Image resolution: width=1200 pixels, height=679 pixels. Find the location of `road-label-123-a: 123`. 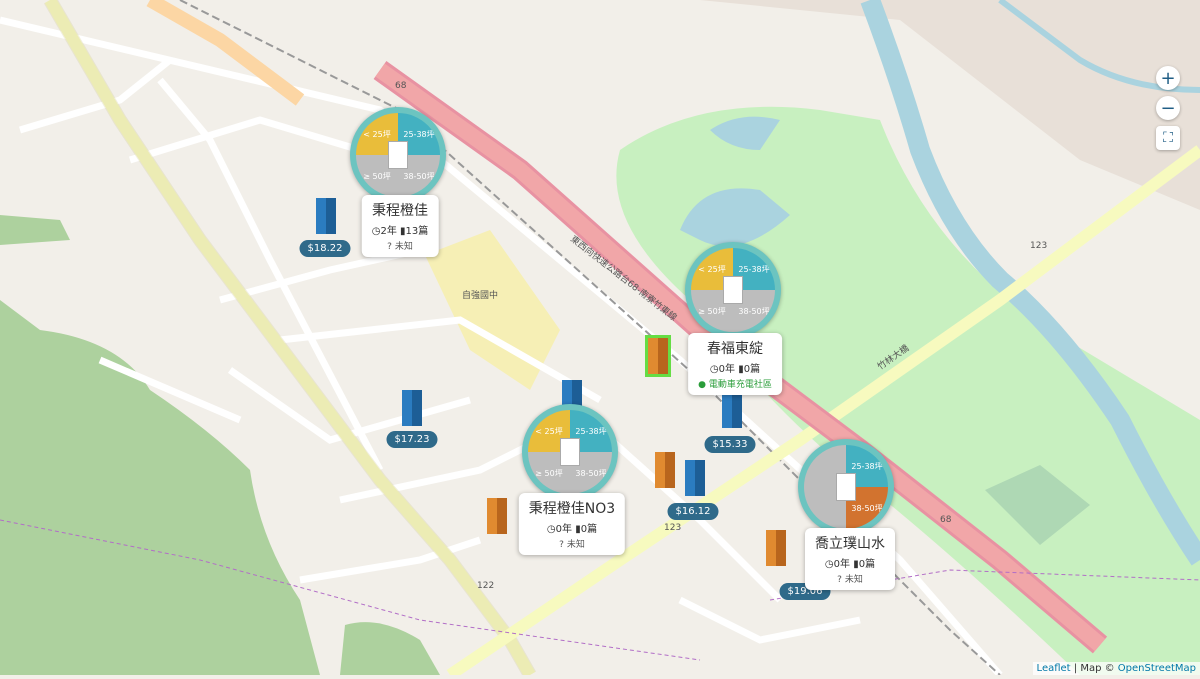

road-label-123-a: 123 is located at coordinates (1038, 246).